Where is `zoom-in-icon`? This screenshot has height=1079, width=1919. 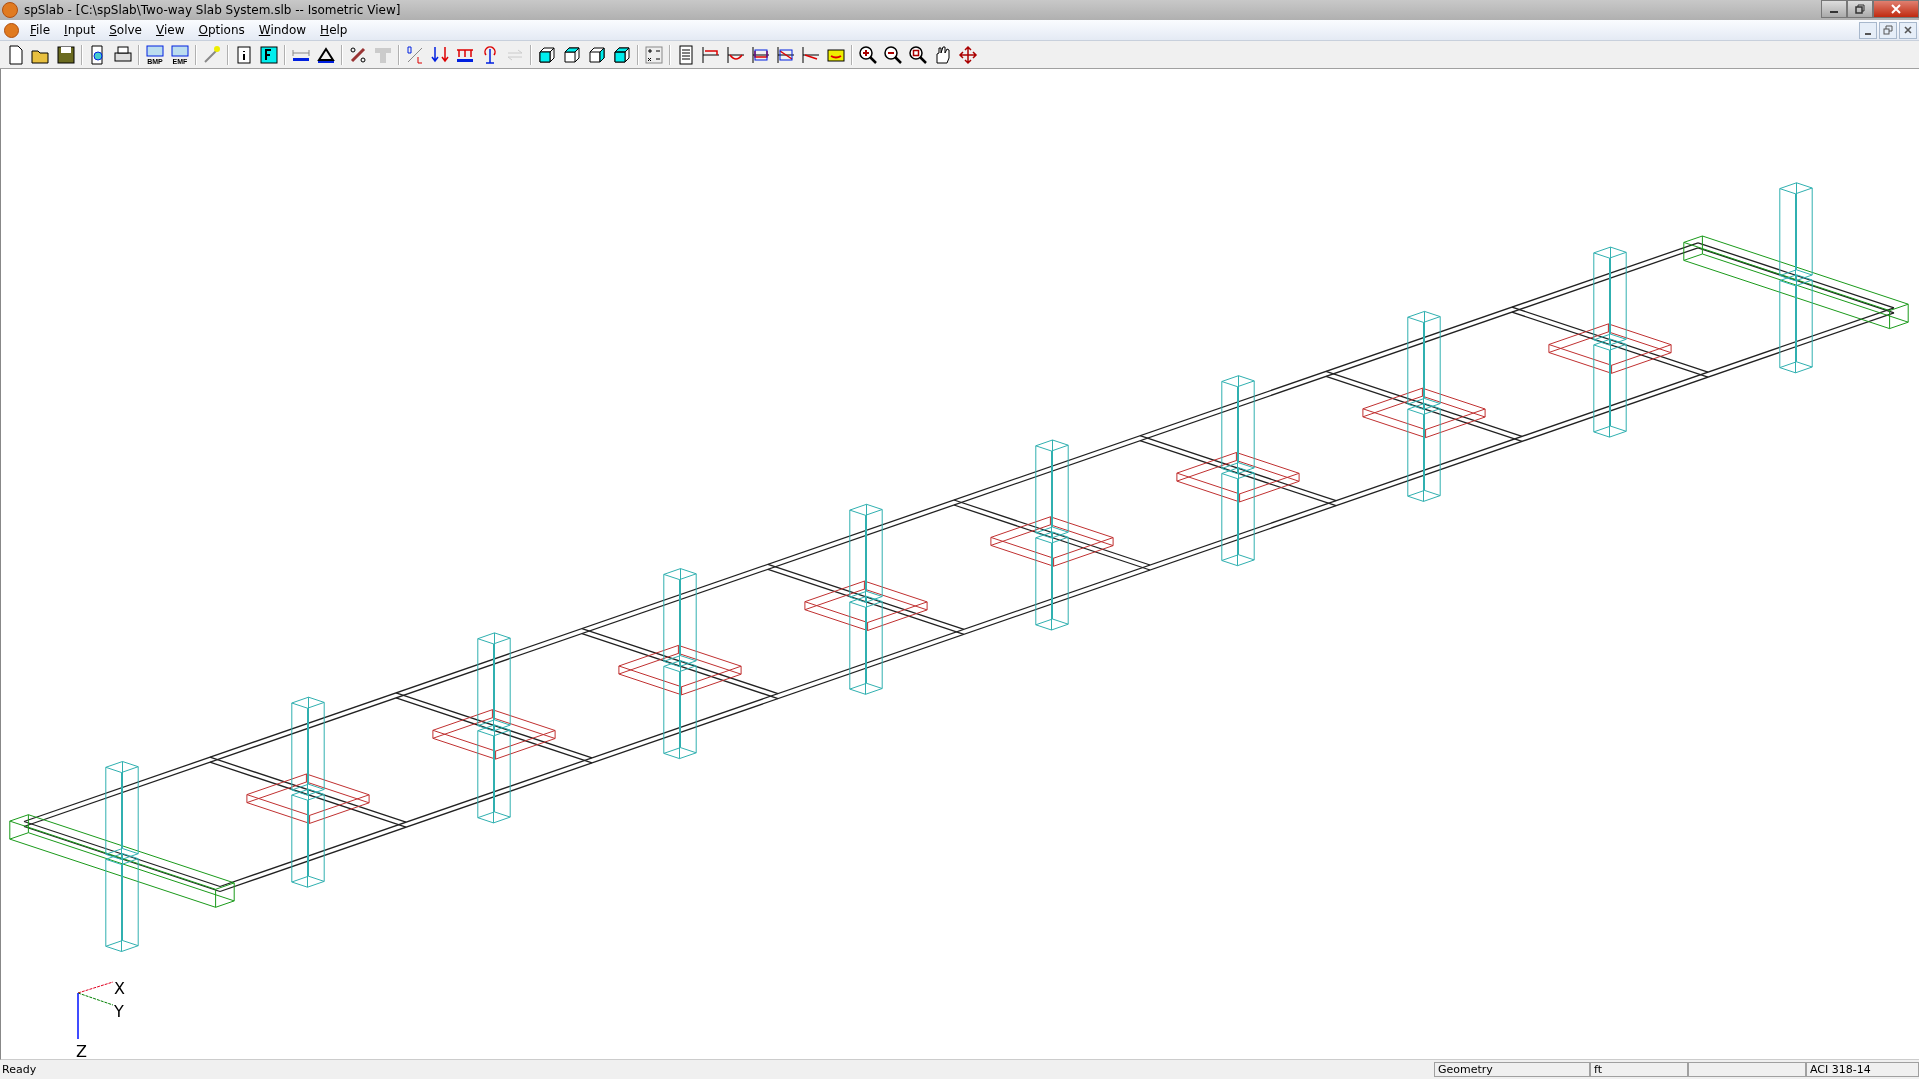 zoom-in-icon is located at coordinates (868, 54).